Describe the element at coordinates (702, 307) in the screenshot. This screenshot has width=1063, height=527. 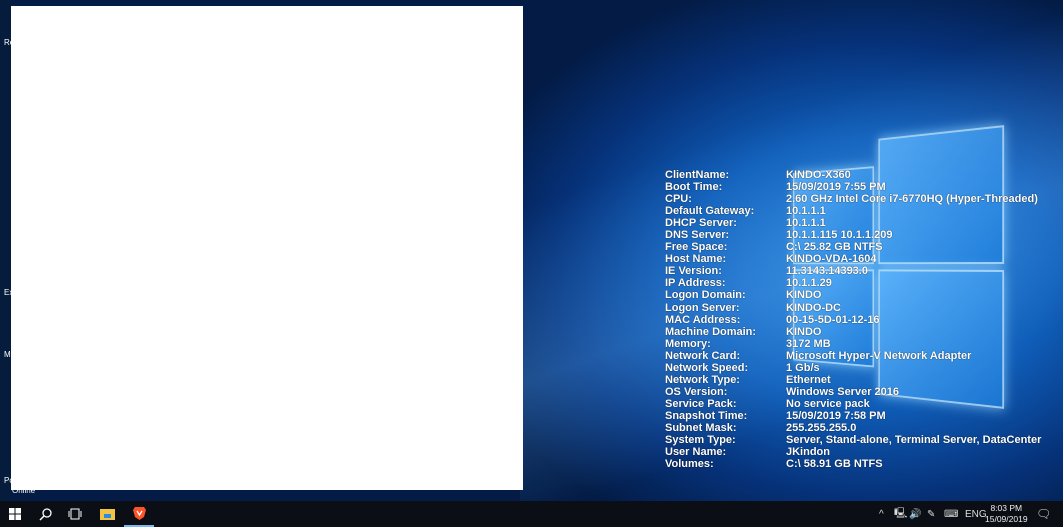
I see `bginfo-label: Logon Server:` at that location.